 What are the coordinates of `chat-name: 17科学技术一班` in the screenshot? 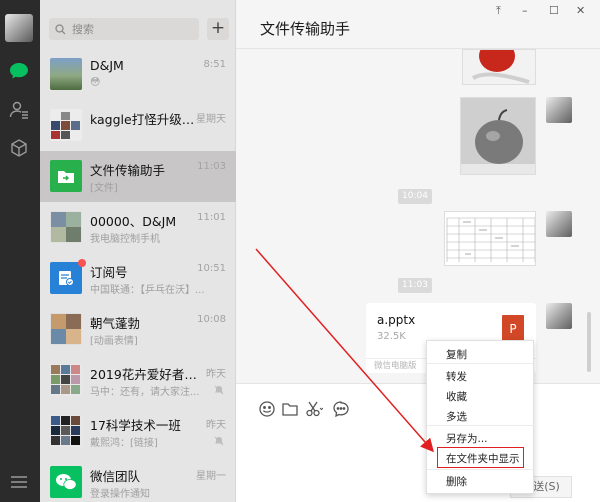 It's located at (135, 425).